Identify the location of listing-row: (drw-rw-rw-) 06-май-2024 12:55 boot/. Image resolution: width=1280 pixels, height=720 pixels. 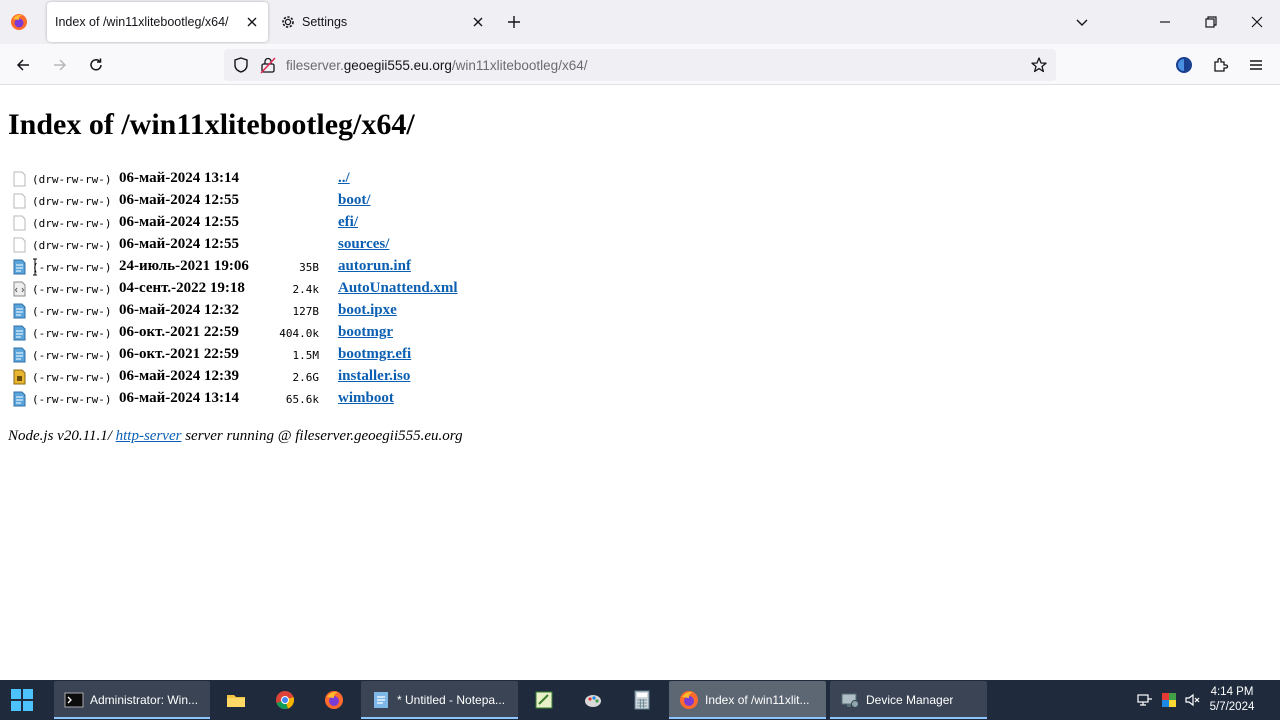
(268, 201).